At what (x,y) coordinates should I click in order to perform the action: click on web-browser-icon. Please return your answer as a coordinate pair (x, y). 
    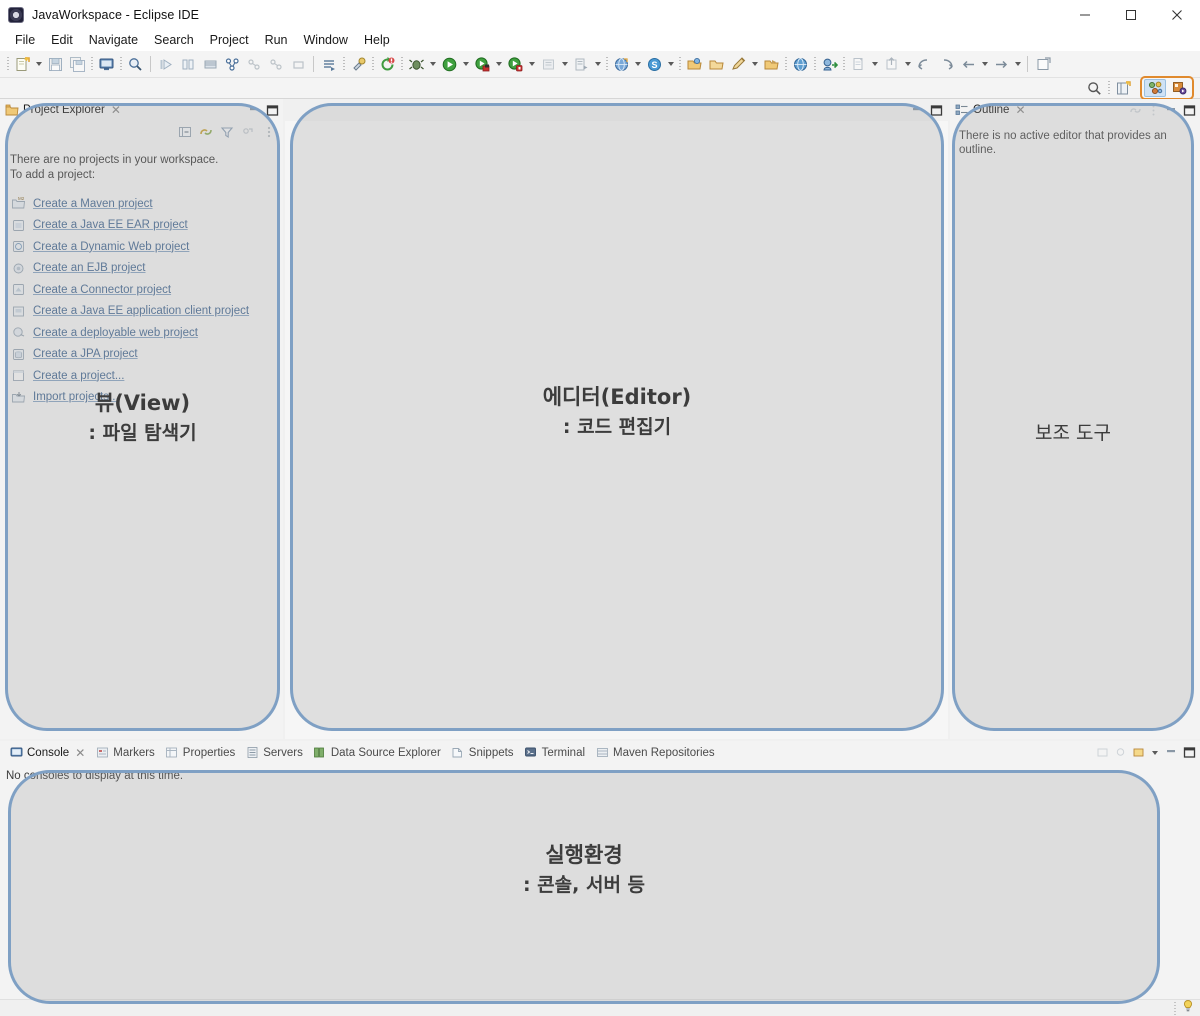
    Looking at the image, I should click on (621, 64).